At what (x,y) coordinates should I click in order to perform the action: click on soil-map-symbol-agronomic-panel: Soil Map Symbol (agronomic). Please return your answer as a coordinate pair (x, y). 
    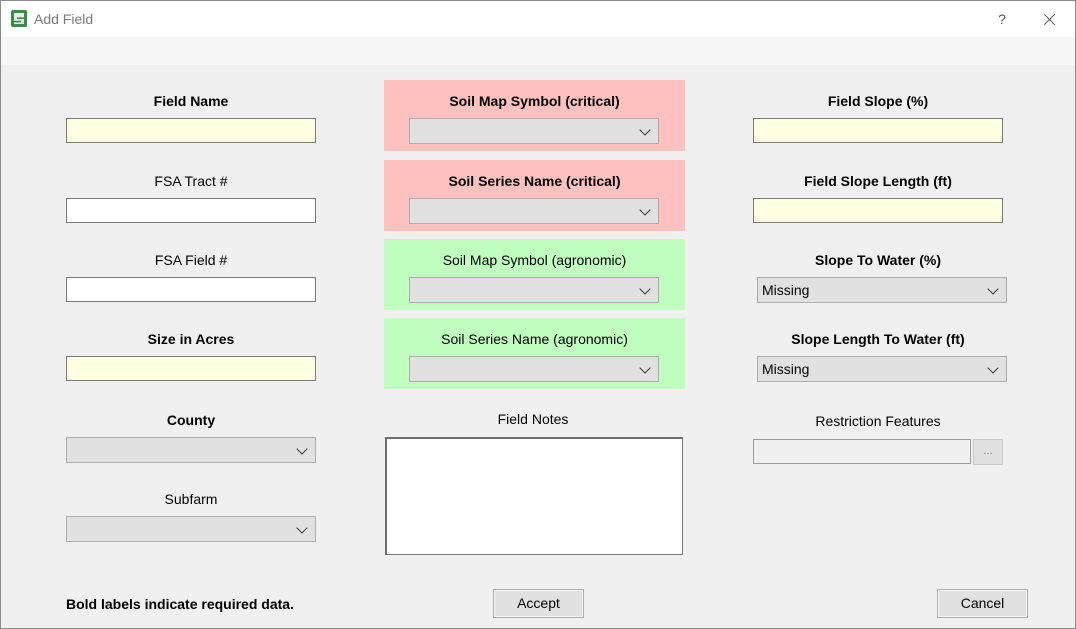
    Looking at the image, I should click on (534, 274).